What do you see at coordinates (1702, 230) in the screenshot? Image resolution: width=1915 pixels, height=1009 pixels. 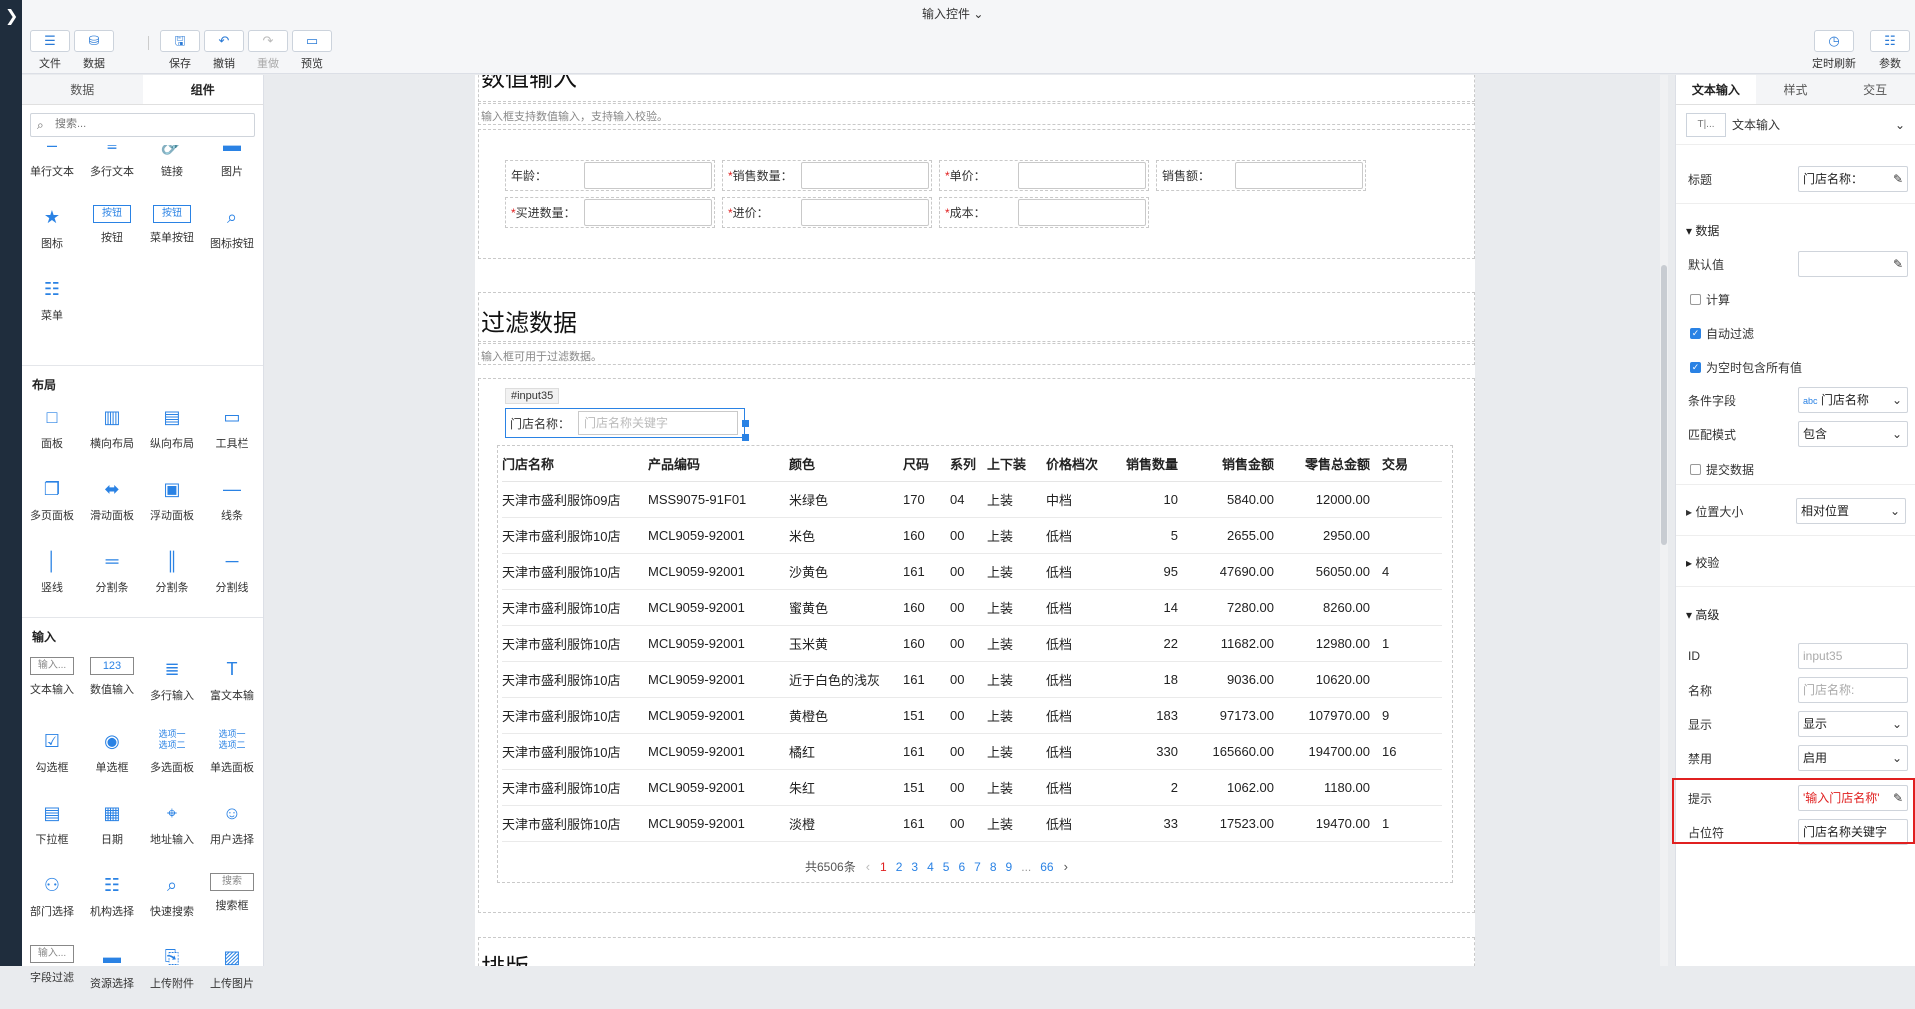 I see `data-group-toggle: ▾ 数据` at bounding box center [1702, 230].